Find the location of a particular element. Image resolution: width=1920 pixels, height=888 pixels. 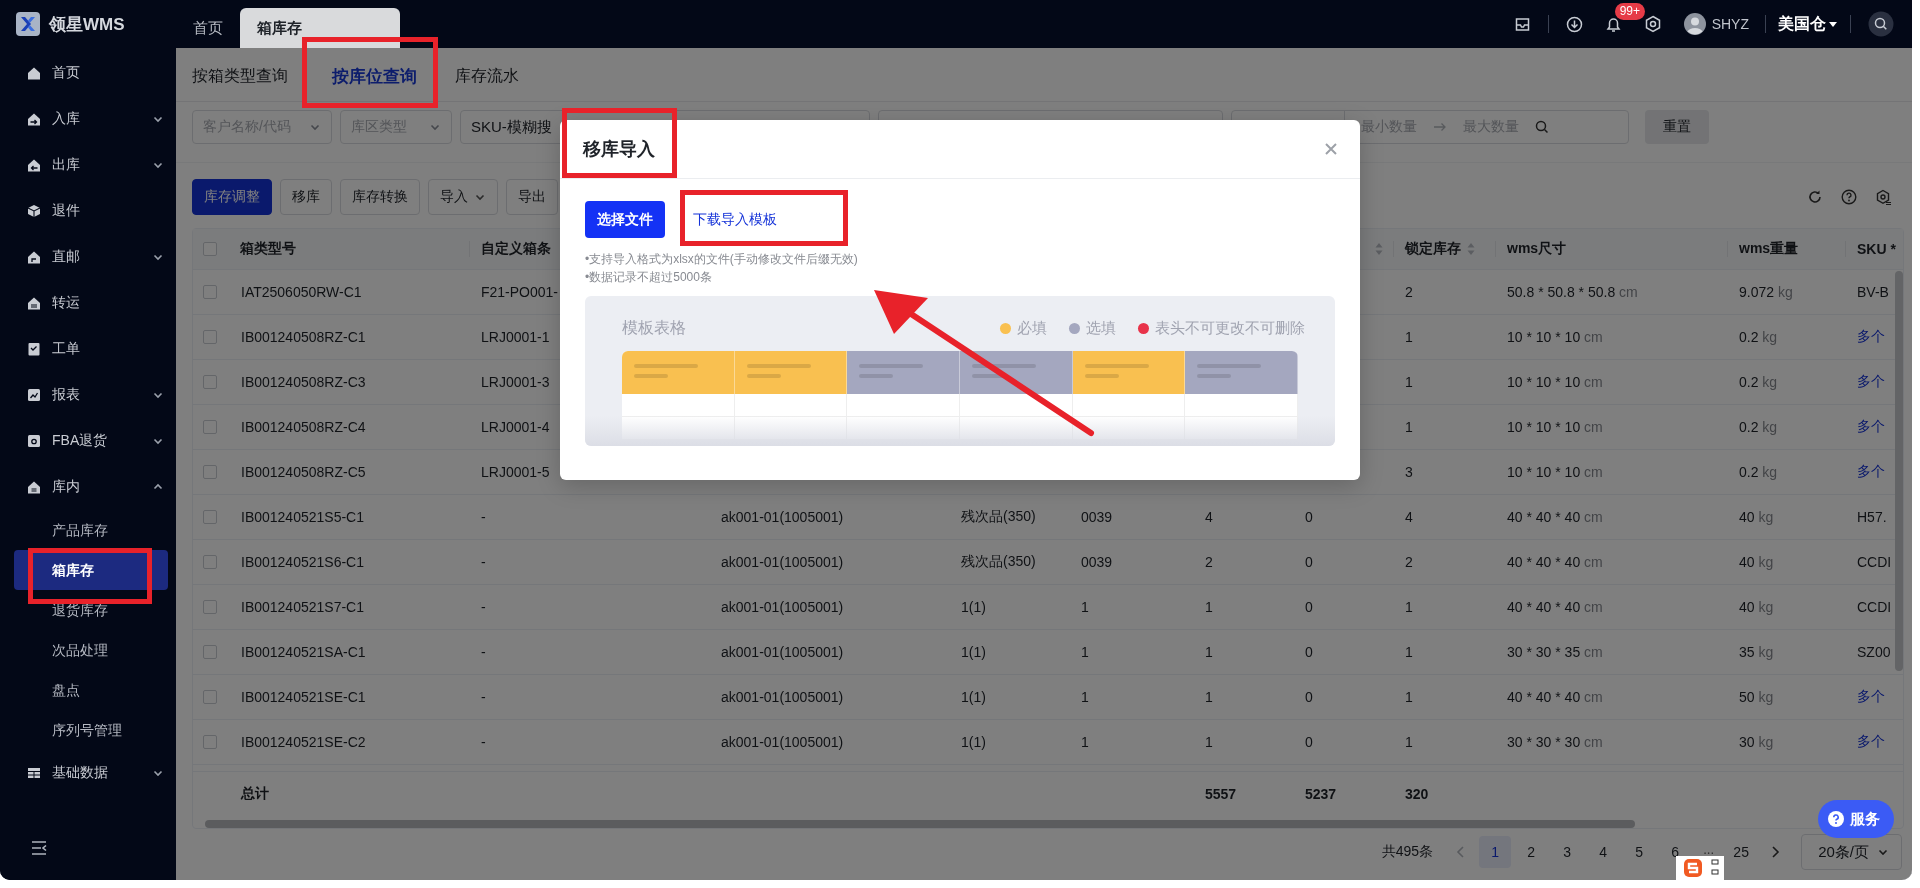

sidebar-subitem: 退货库存 is located at coordinates (91, 610).